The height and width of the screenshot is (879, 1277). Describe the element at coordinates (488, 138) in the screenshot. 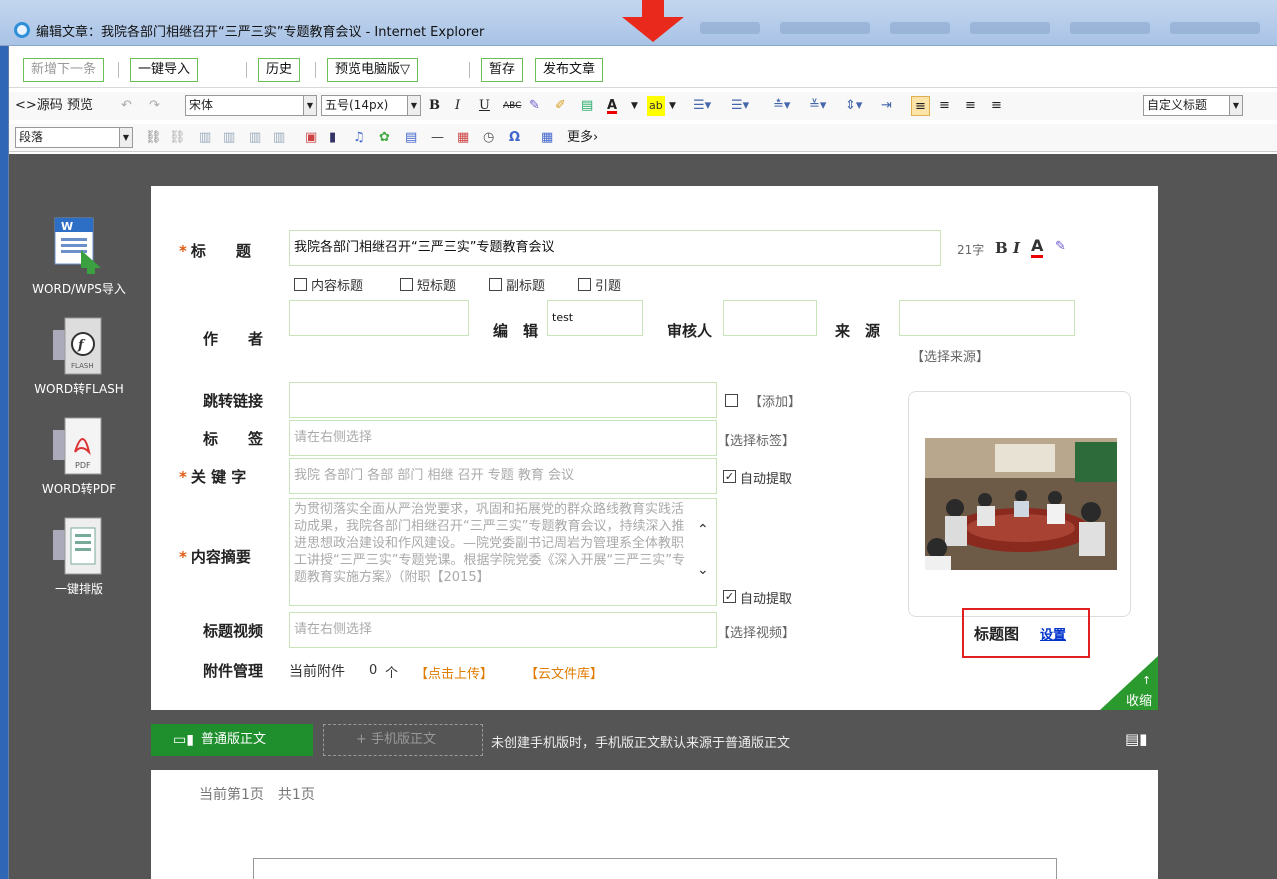

I see `insert-time-icon: ◷` at that location.